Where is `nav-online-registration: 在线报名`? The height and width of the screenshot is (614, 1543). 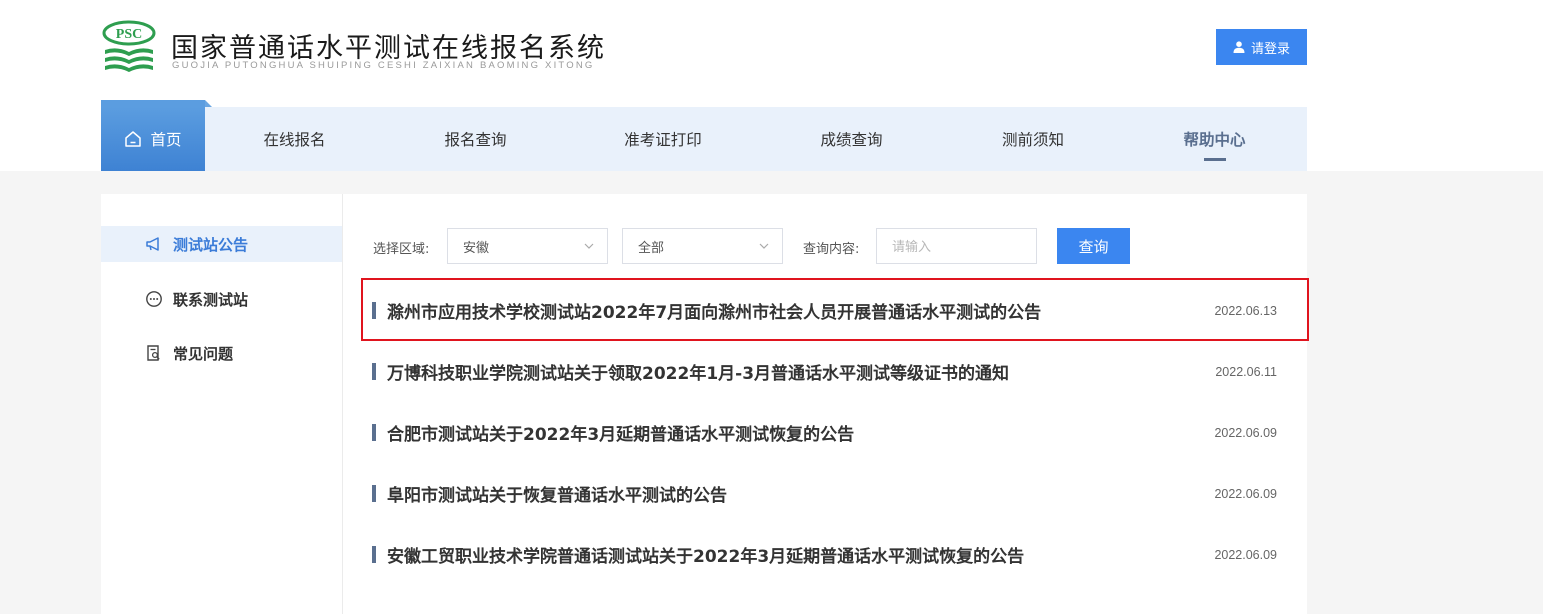 nav-online-registration: 在线报名 is located at coordinates (294, 139).